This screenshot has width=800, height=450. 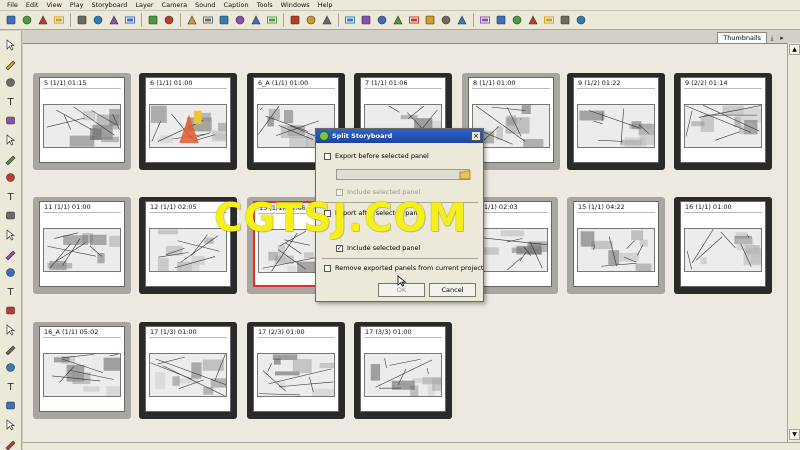 I want to click on line-icon: T, so click(x=11, y=196).